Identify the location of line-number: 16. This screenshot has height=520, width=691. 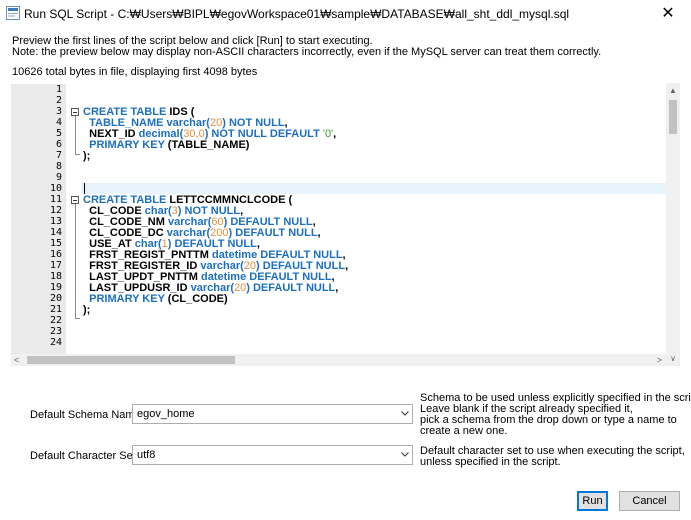
(55, 254).